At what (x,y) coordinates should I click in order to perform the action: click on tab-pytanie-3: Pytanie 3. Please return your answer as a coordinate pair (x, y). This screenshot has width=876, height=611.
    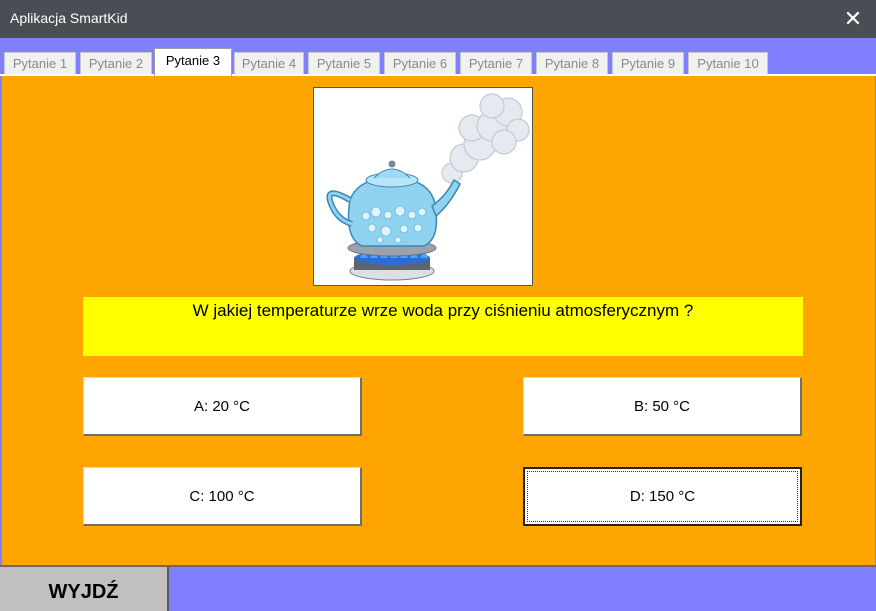
    Looking at the image, I should click on (193, 62).